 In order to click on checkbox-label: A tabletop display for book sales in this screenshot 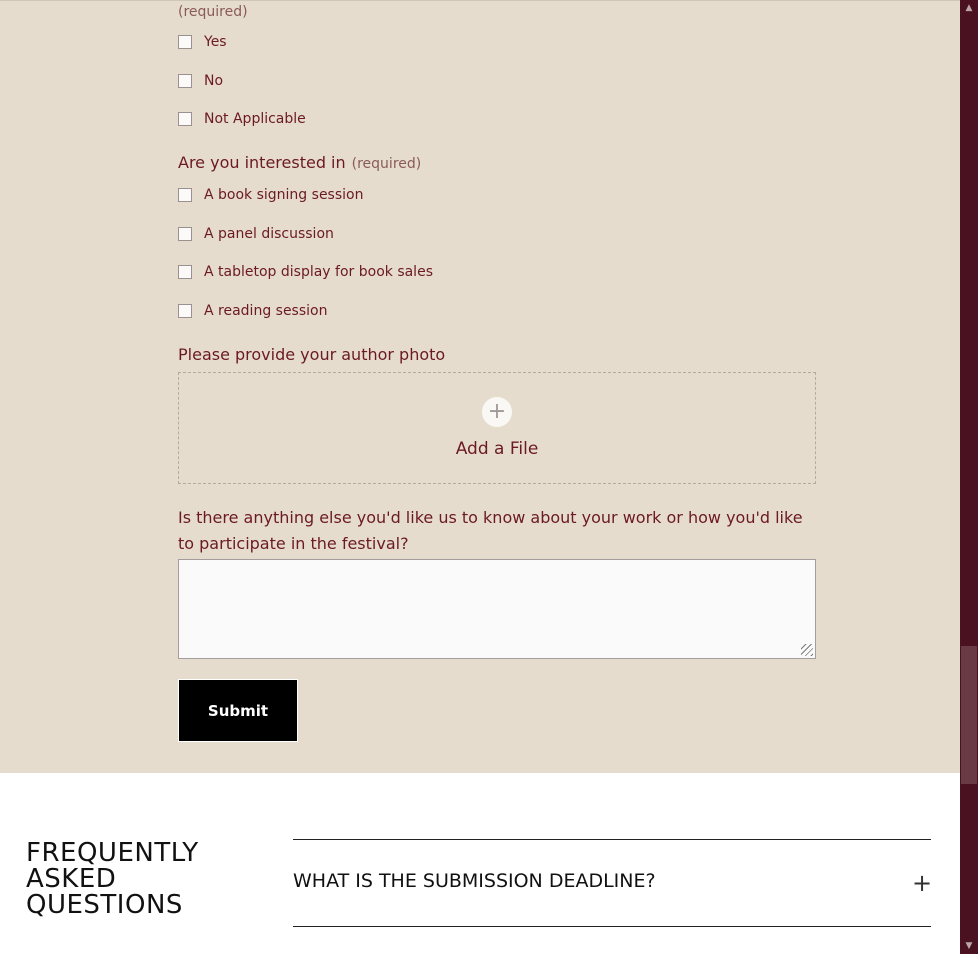, I will do `click(318, 272)`.